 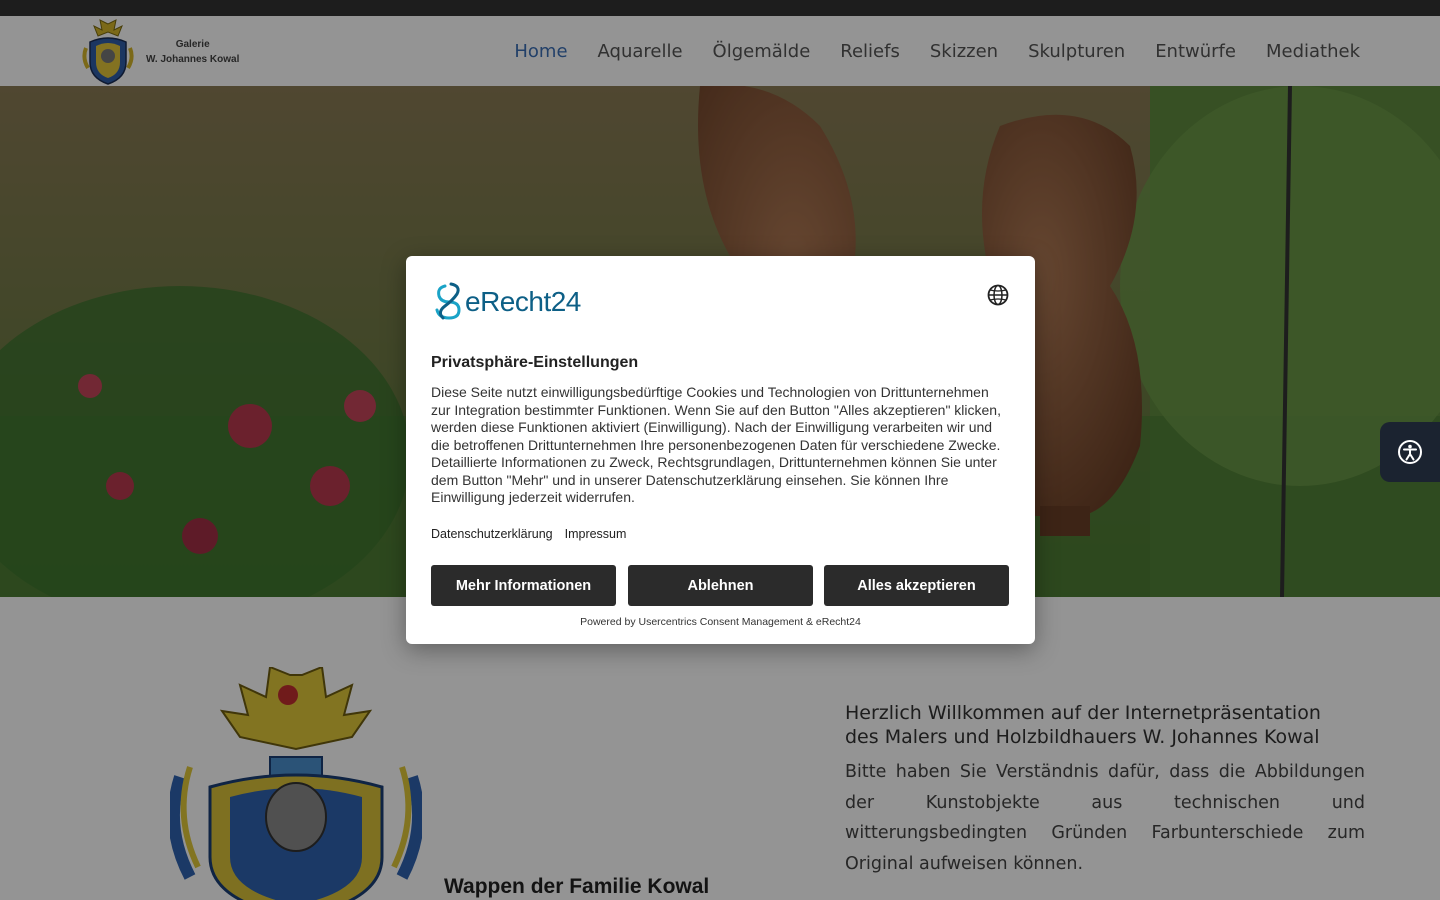 I want to click on globe-icon, so click(x=998, y=295).